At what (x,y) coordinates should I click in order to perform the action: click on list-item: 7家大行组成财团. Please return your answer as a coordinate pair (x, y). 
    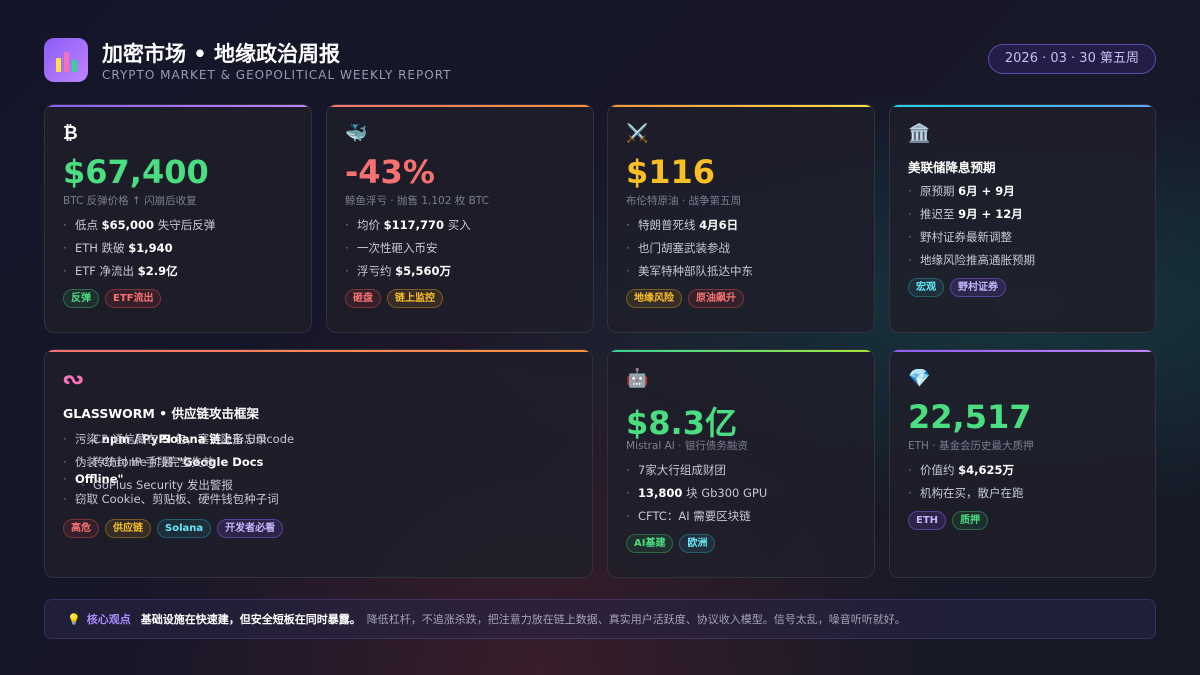
    Looking at the image, I should click on (696, 470).